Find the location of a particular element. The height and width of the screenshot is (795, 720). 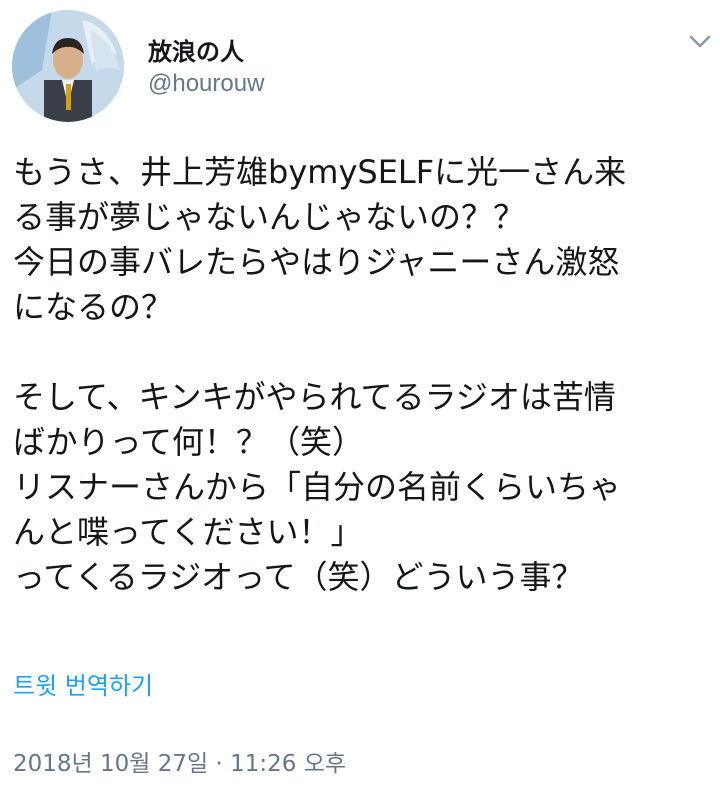

tweet-line: もうさ、井上芳雄bymySELFに光一さん来 is located at coordinates (320, 172).